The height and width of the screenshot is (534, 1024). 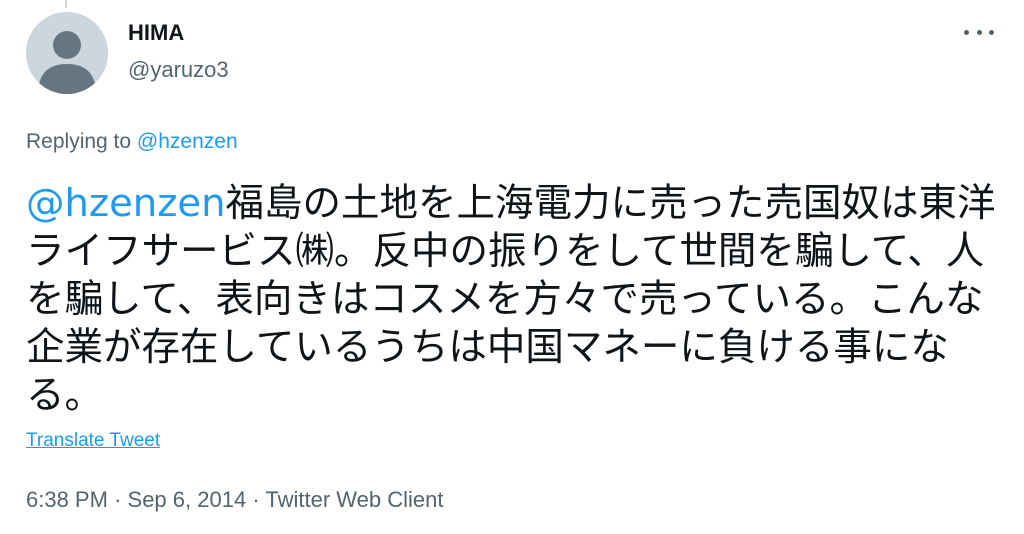 I want to click on replying-prefix: Replying to, so click(x=79, y=141).